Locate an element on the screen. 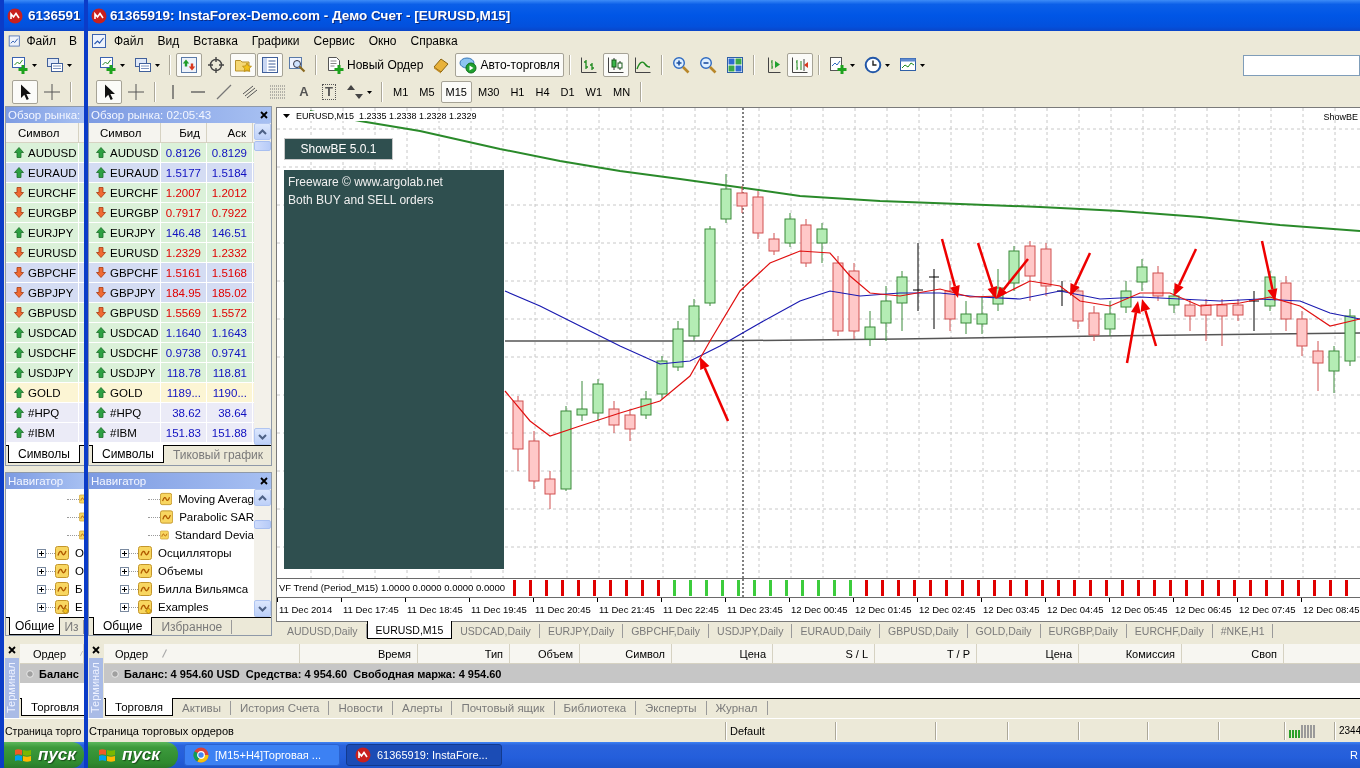 Image resolution: width=1360 pixels, height=768 pixels. period-button: M5 is located at coordinates (427, 92).